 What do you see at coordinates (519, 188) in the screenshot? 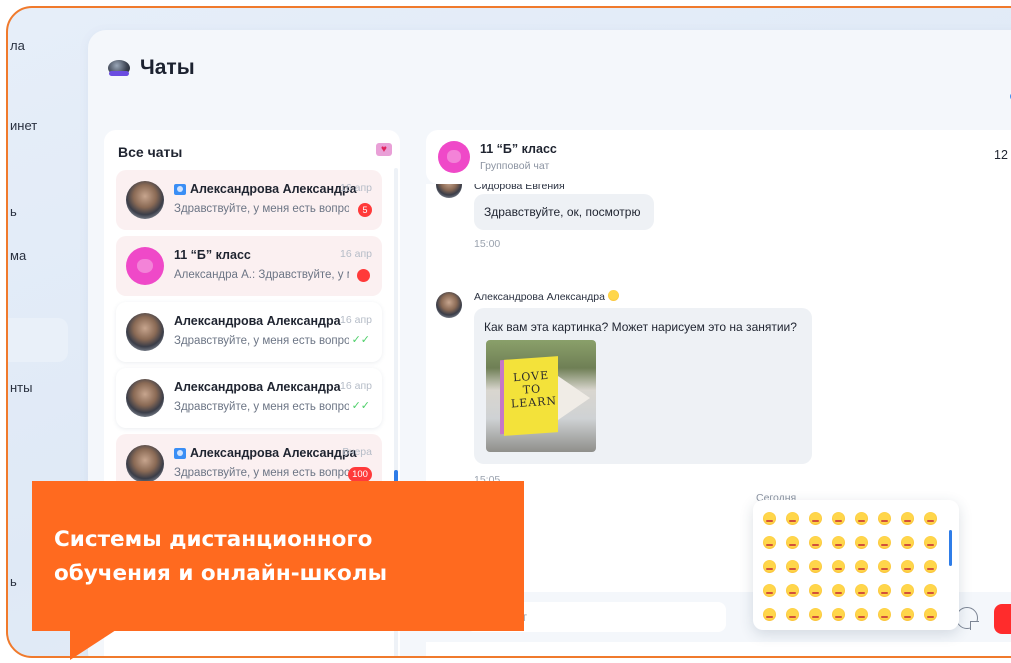
I see `message-sender: Сидорова Евгения` at bounding box center [519, 188].